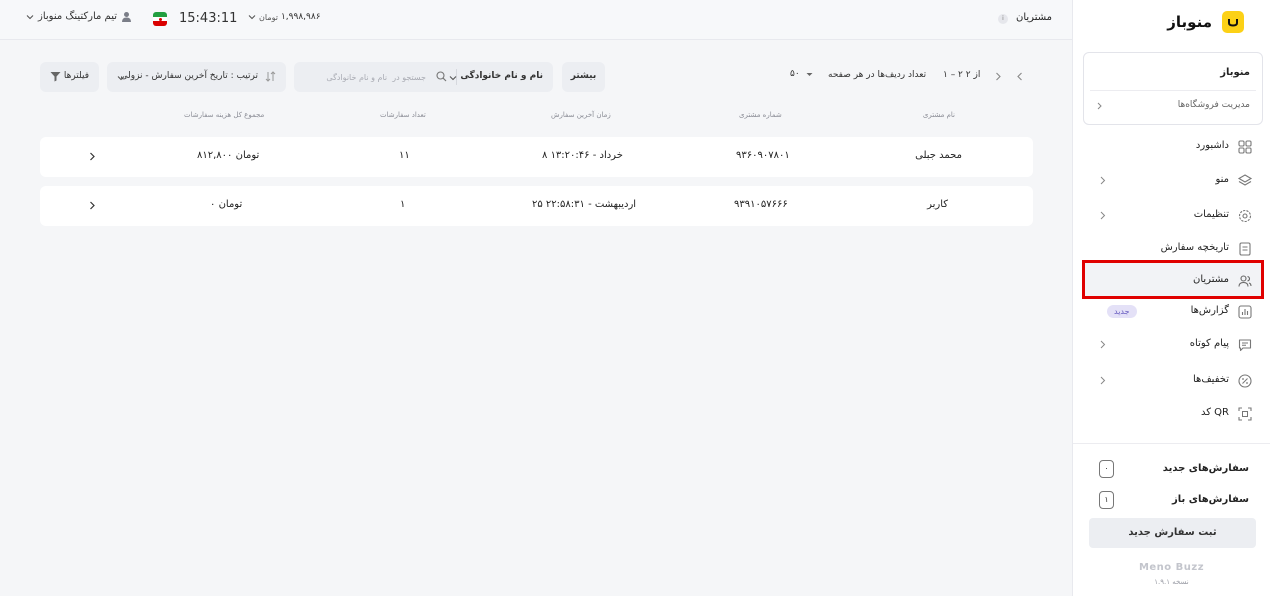 Image resolution: width=1270 pixels, height=596 pixels. I want to click on search-box: نام و نام خانوادگی, so click(423, 77).